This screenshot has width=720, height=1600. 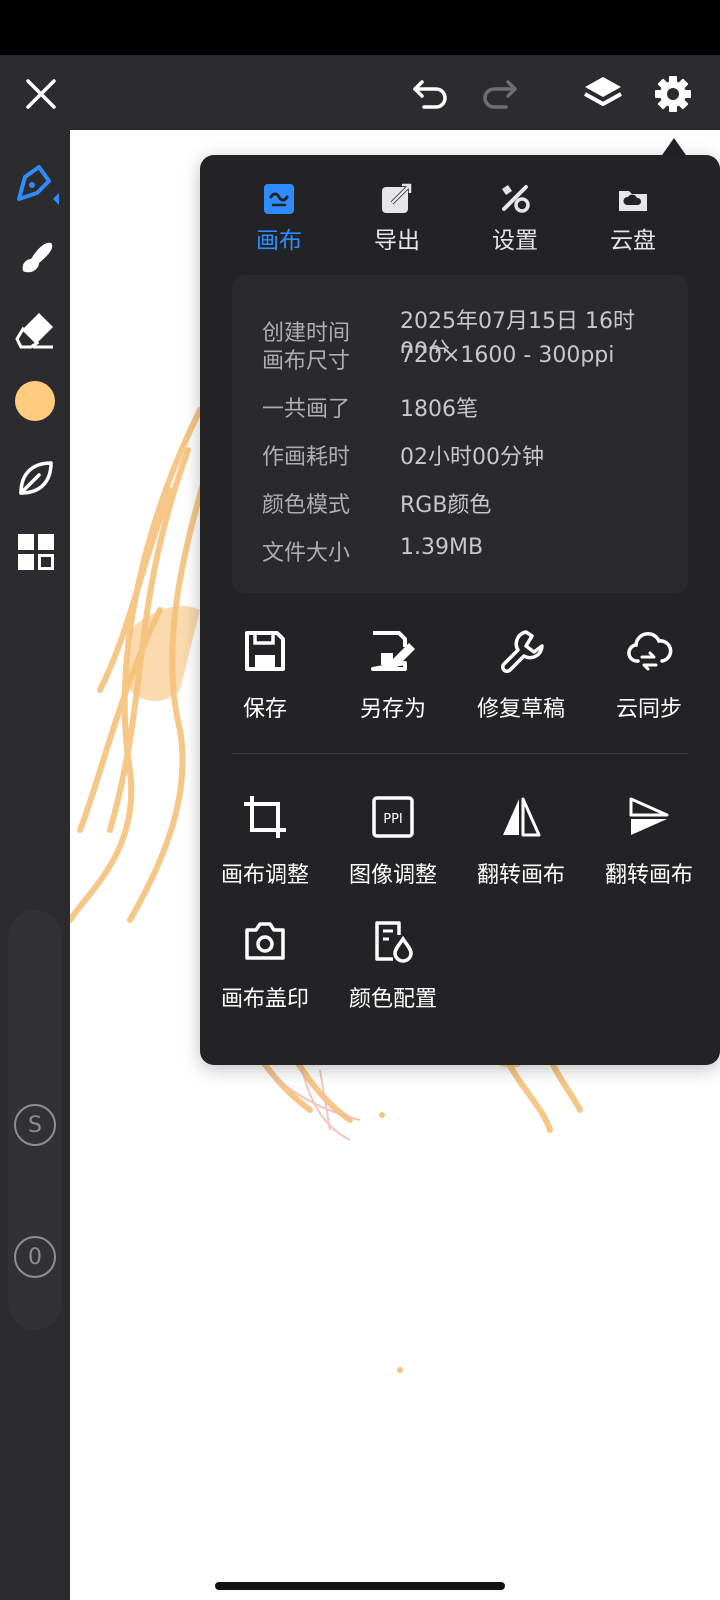 What do you see at coordinates (35, 1257) in the screenshot?
I see `opacity-indicator: 0` at bounding box center [35, 1257].